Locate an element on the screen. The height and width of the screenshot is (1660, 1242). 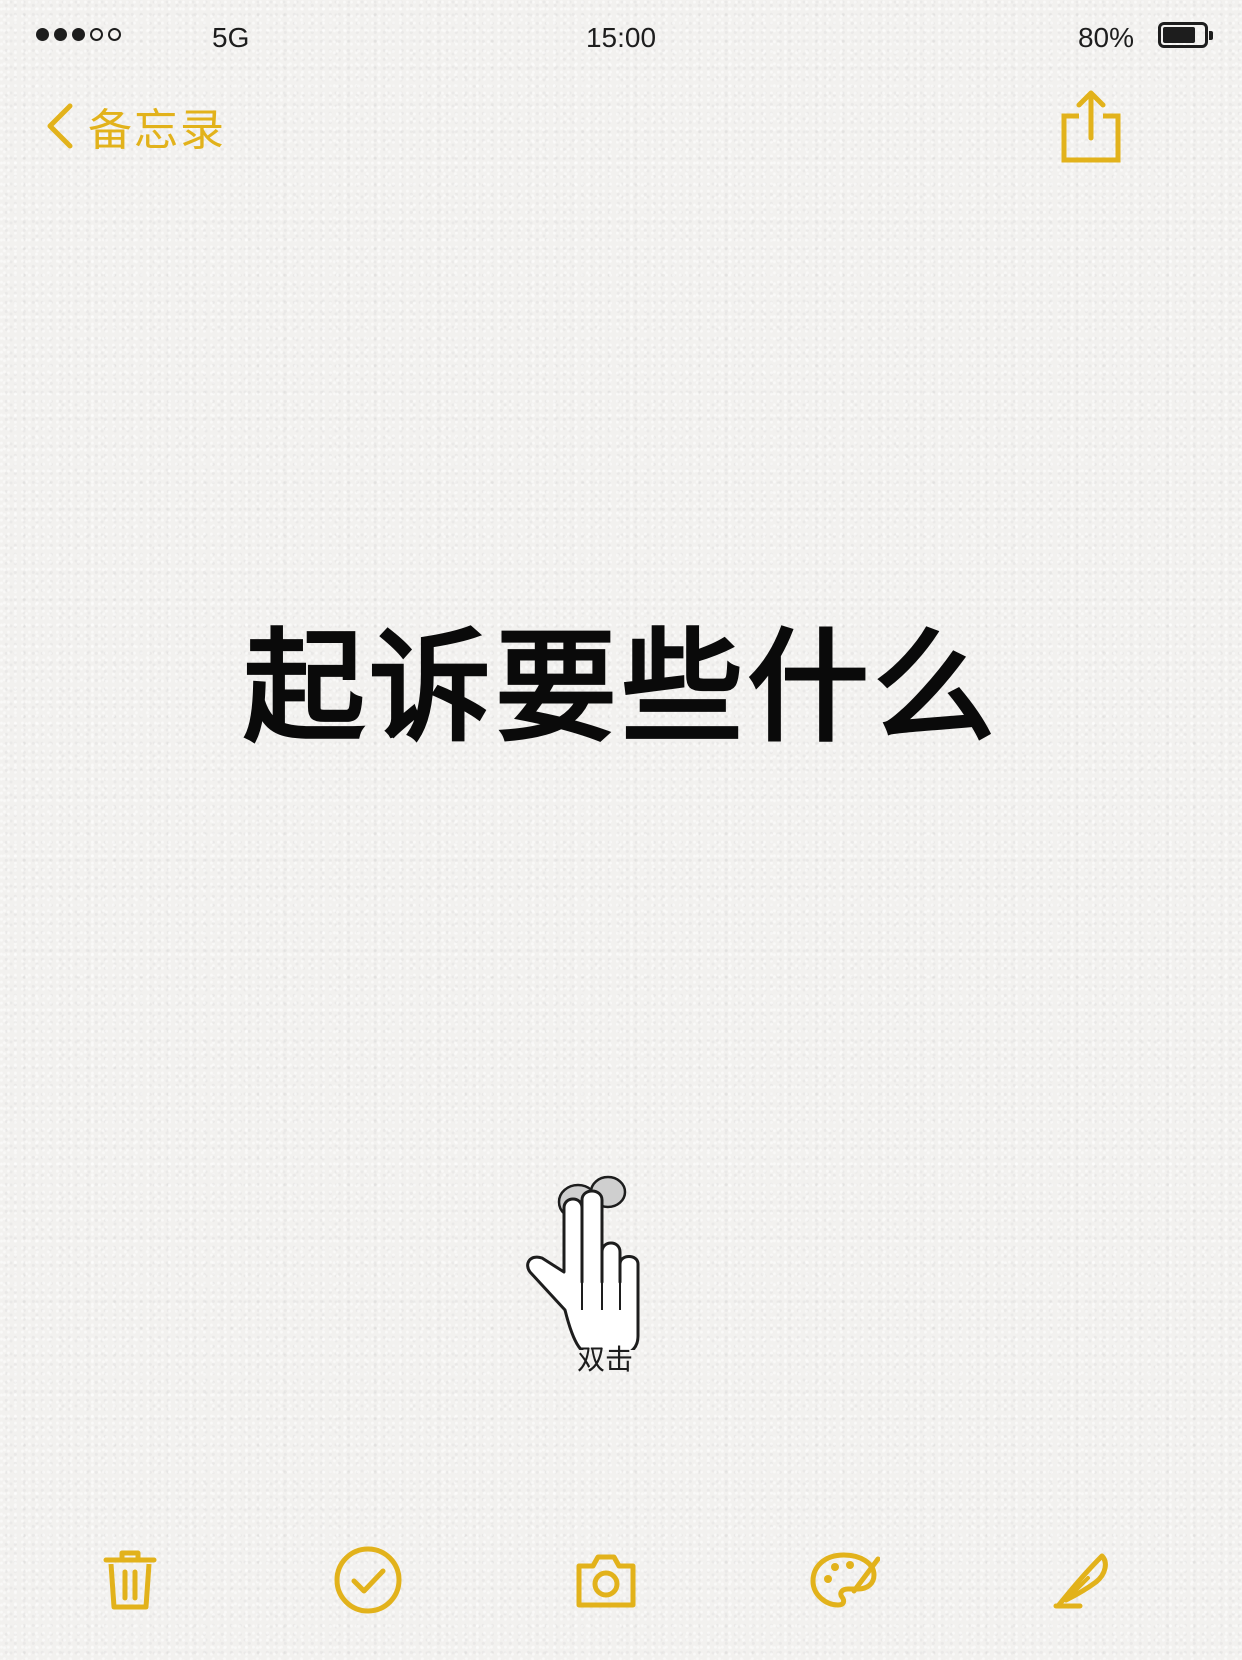
checklist-button is located at coordinates (368, 1580).